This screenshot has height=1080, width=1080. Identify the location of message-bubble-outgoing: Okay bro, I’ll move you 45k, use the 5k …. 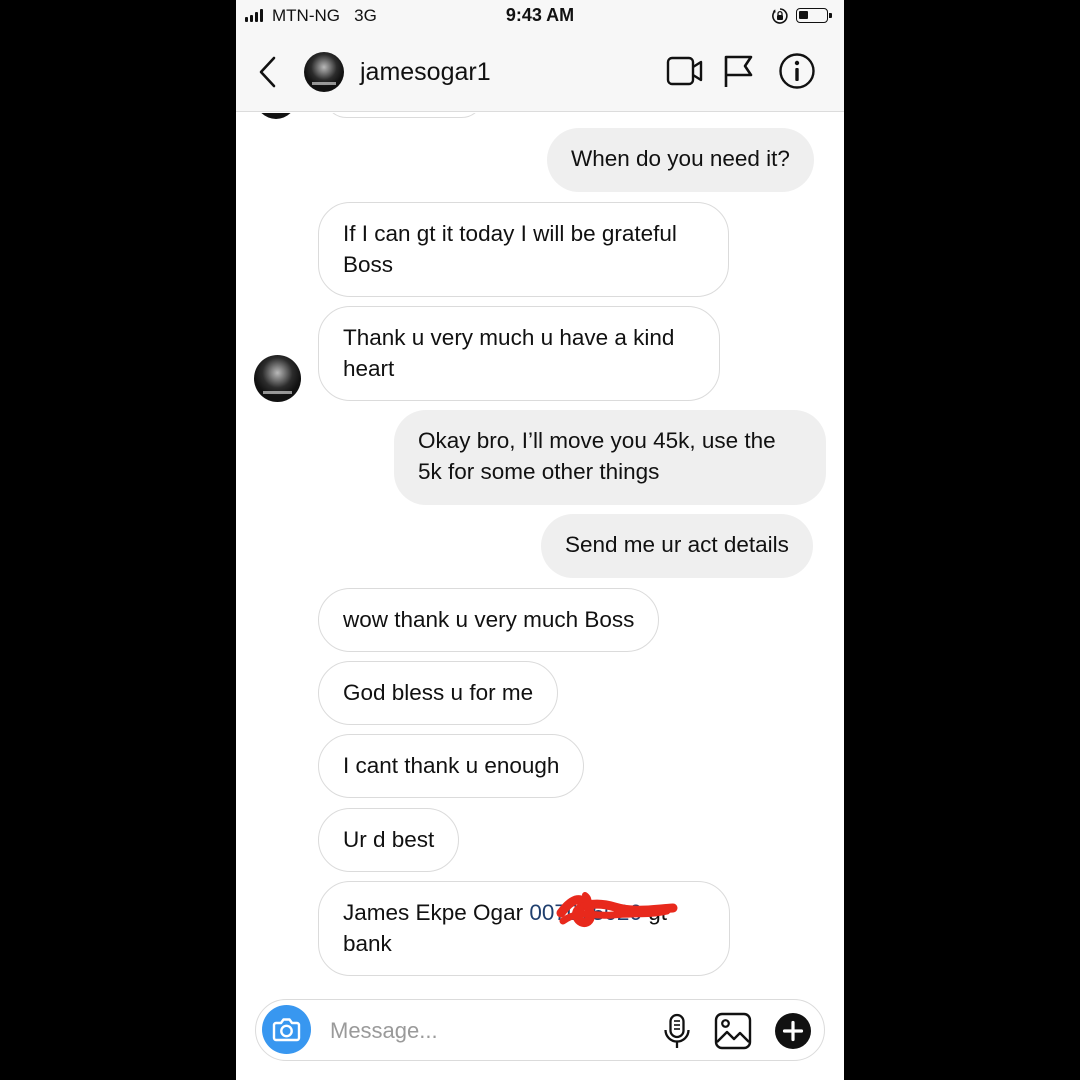
(610, 457).